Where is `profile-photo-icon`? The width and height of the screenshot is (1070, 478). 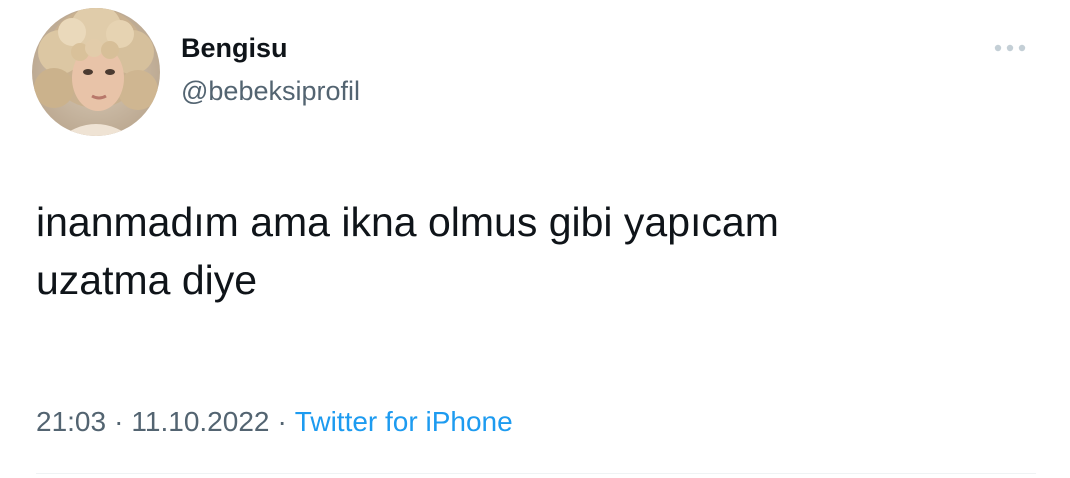 profile-photo-icon is located at coordinates (96, 72).